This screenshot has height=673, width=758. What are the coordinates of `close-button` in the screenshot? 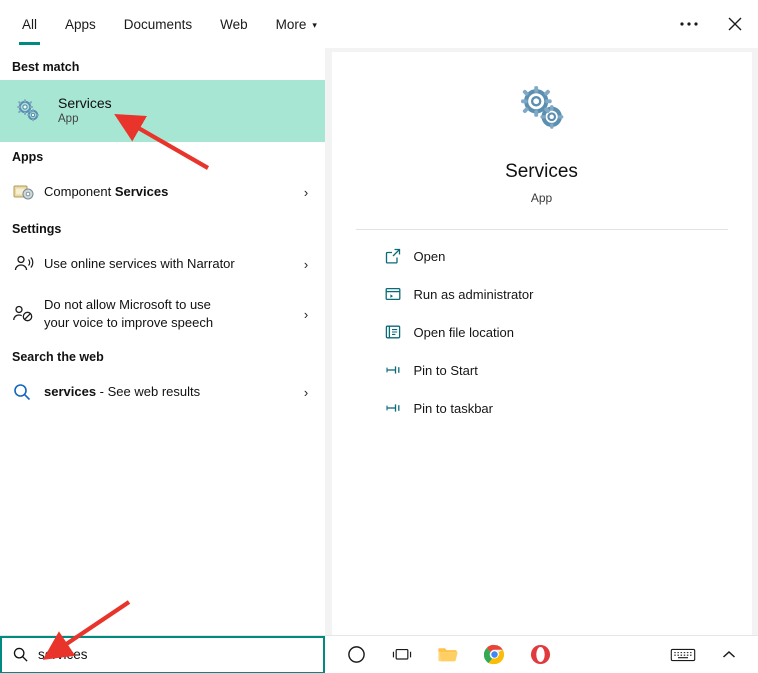 It's located at (735, 24).